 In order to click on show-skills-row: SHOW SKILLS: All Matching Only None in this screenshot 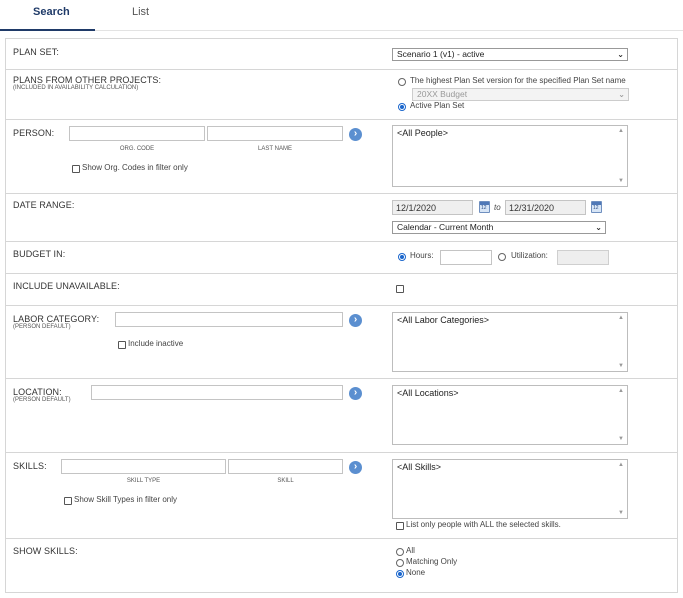, I will do `click(341, 565)`.